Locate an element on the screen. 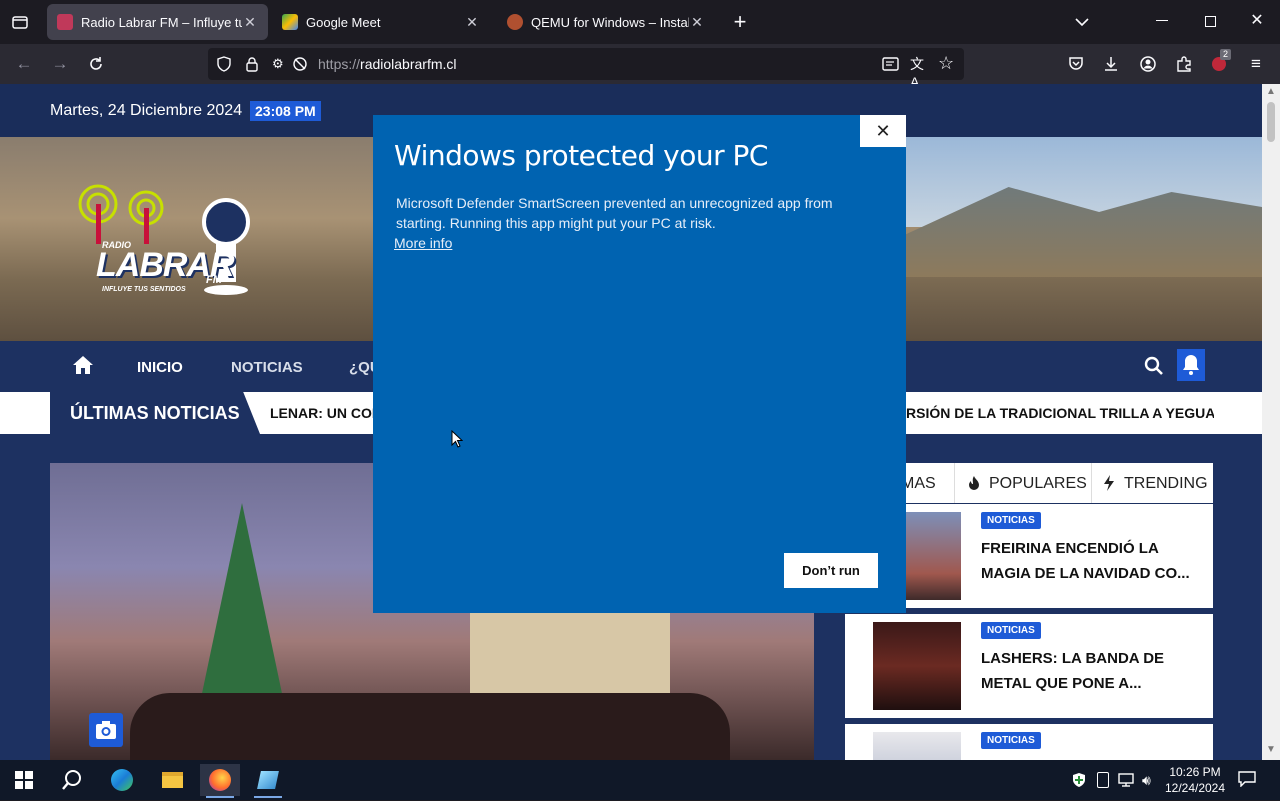 This screenshot has width=1280, height=801. qemu-favicon-icon is located at coordinates (515, 22).